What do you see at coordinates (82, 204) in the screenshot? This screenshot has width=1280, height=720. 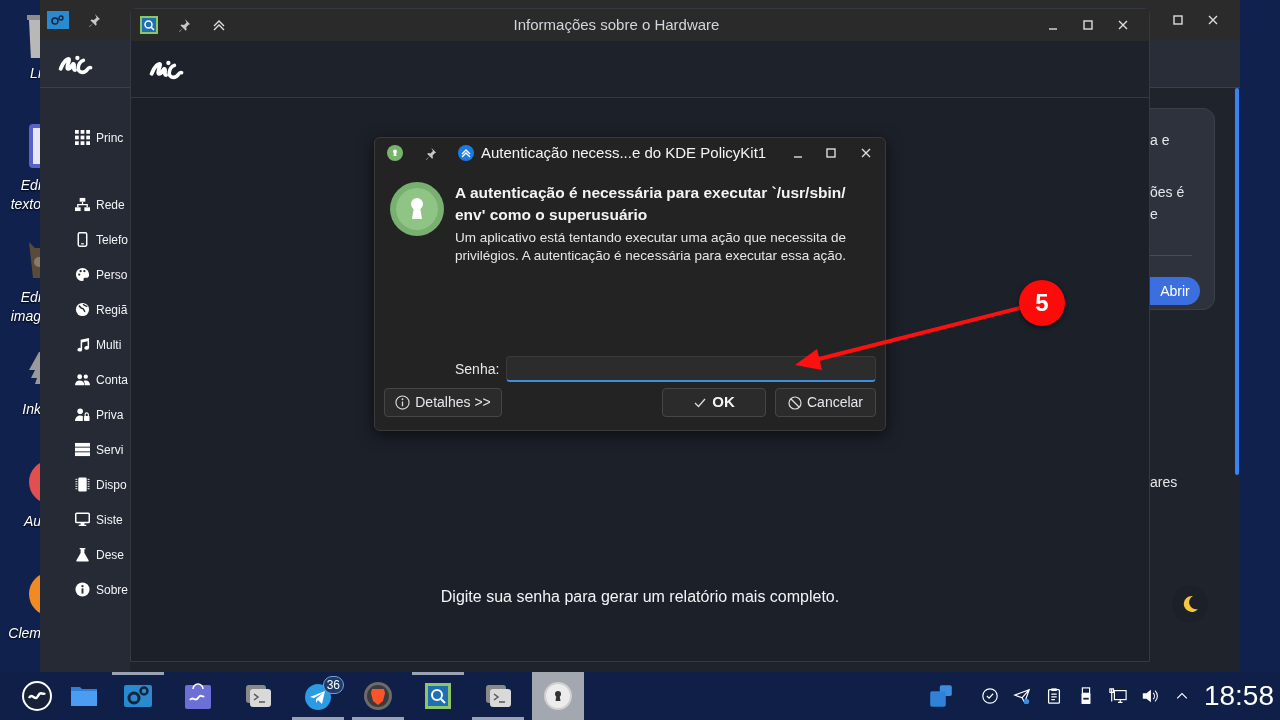 I see `network-icon` at bounding box center [82, 204].